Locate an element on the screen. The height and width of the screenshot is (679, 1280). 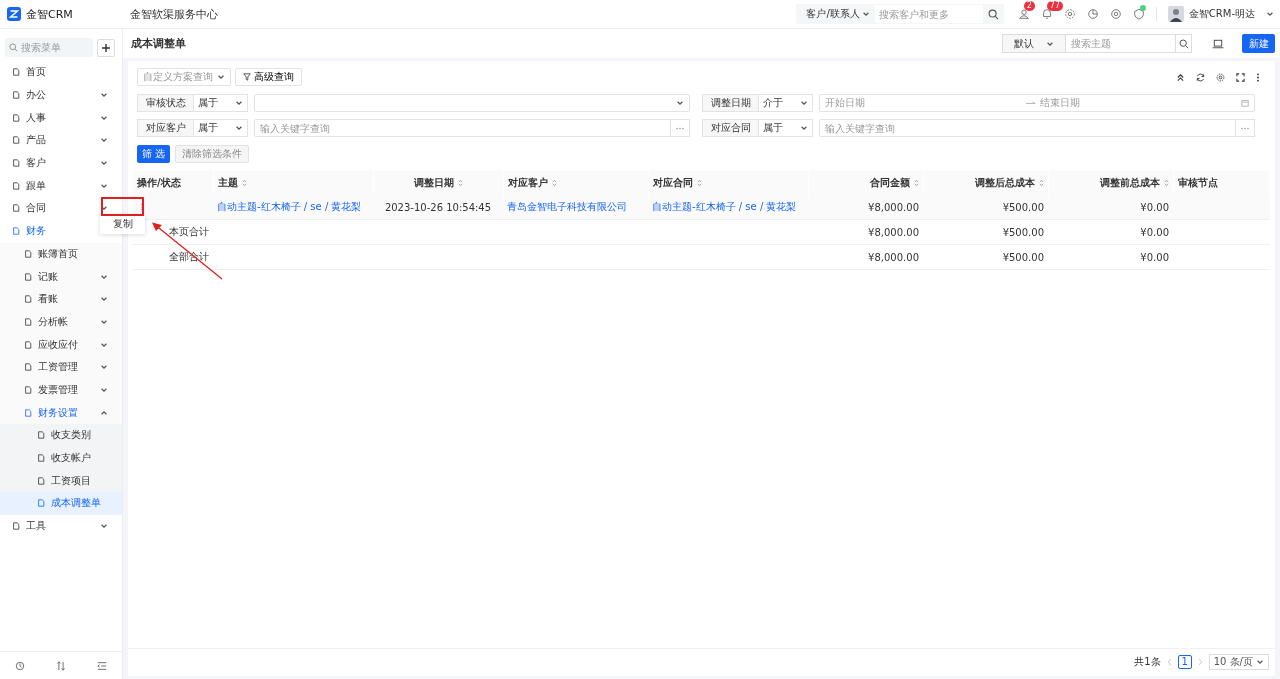
filter-label: 对应合同 is located at coordinates (730, 128).